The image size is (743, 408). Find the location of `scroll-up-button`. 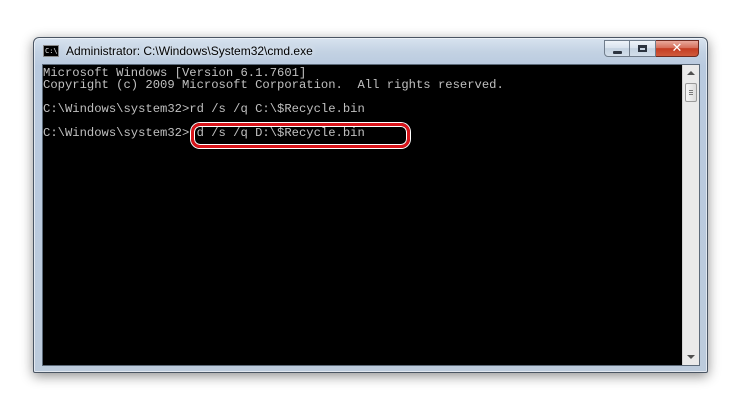

scroll-up-button is located at coordinates (691, 73).